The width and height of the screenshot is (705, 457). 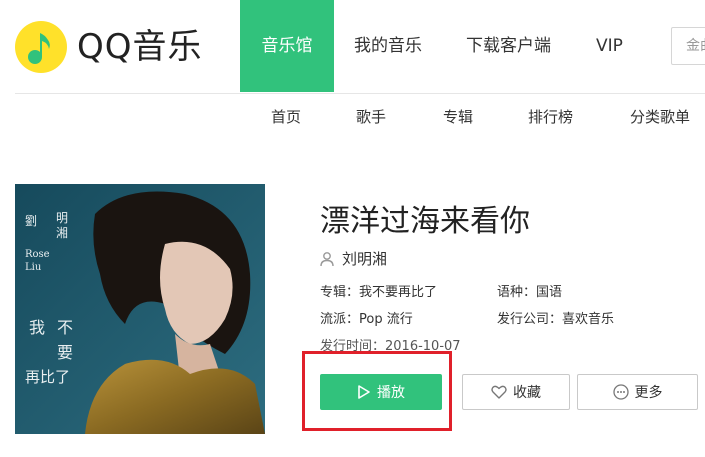 I want to click on cover-artist-cn-1: 劉, so click(x=31, y=221).